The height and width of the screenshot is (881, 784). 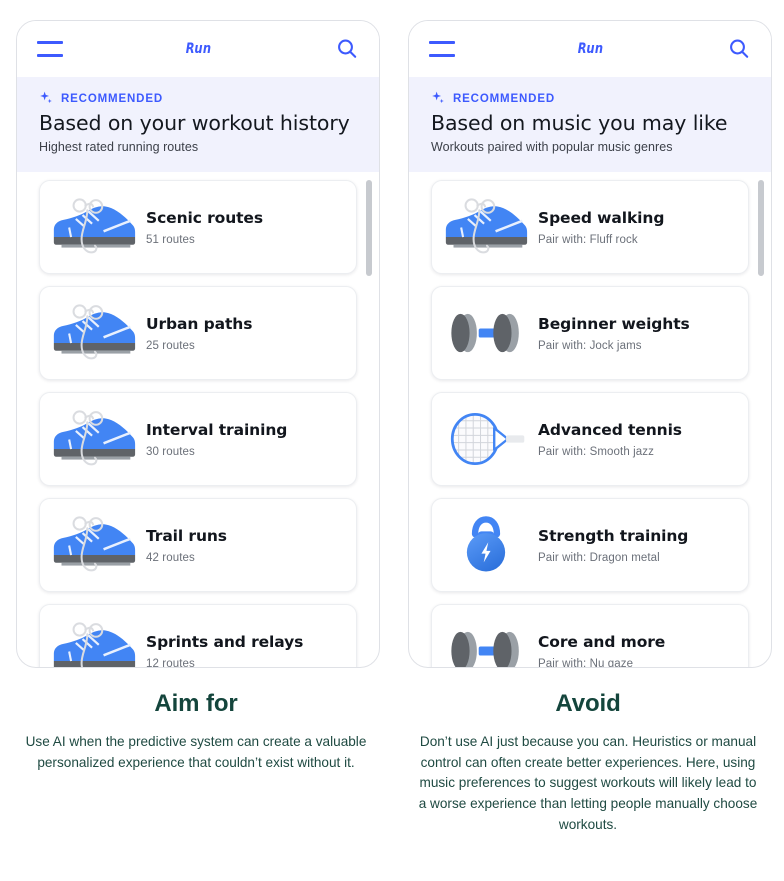 I want to click on list-item-meta: 42 routes, so click(x=170, y=557).